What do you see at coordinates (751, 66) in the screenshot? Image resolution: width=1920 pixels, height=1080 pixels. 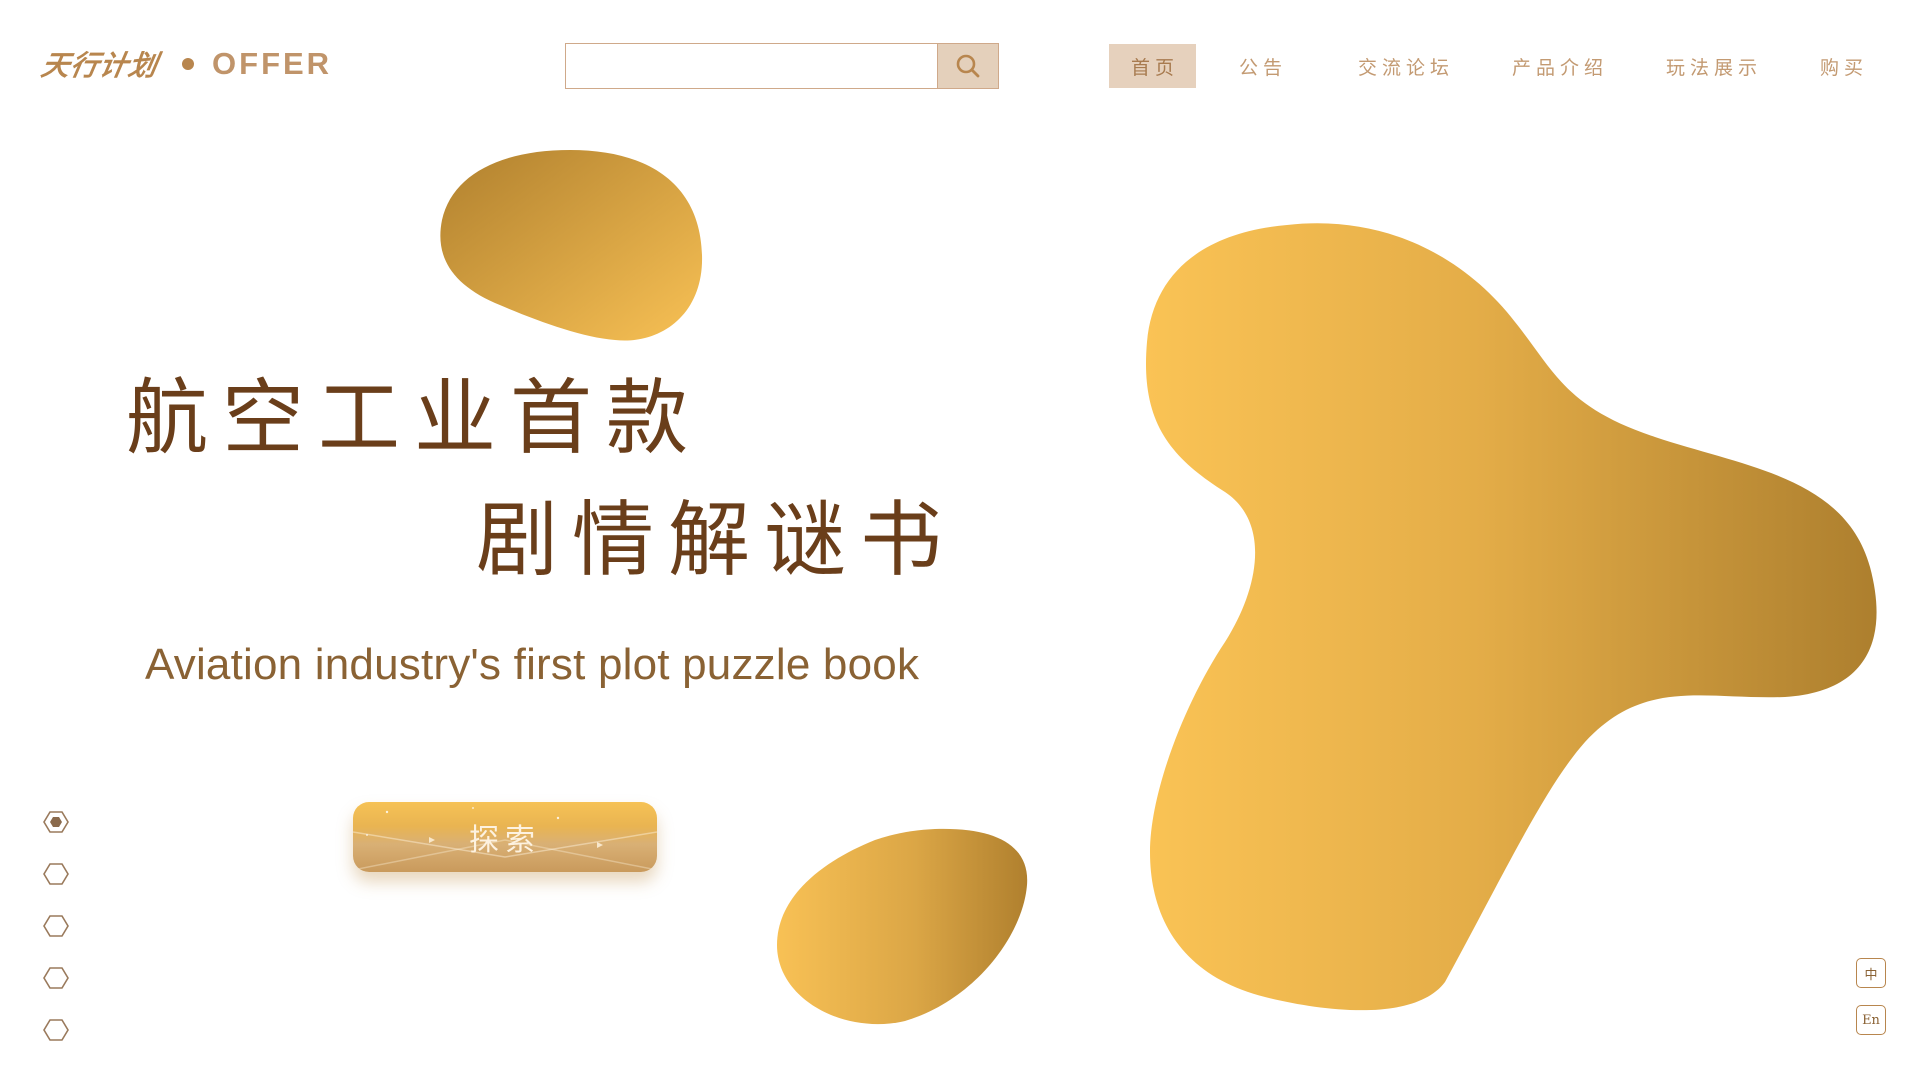 I see `search-input` at bounding box center [751, 66].